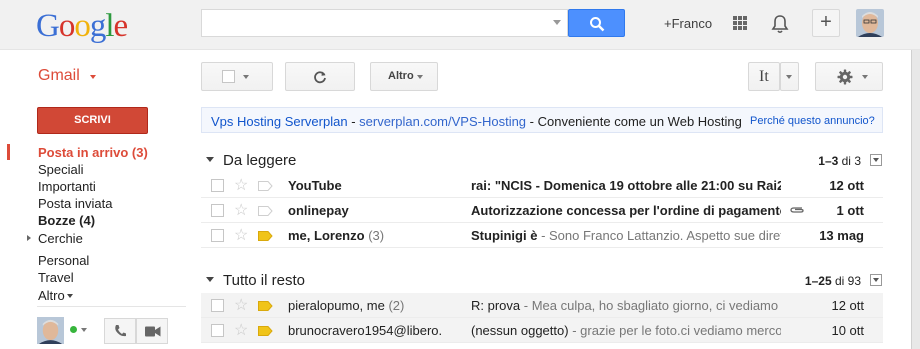  I want to click on video-call-button, so click(152, 331).